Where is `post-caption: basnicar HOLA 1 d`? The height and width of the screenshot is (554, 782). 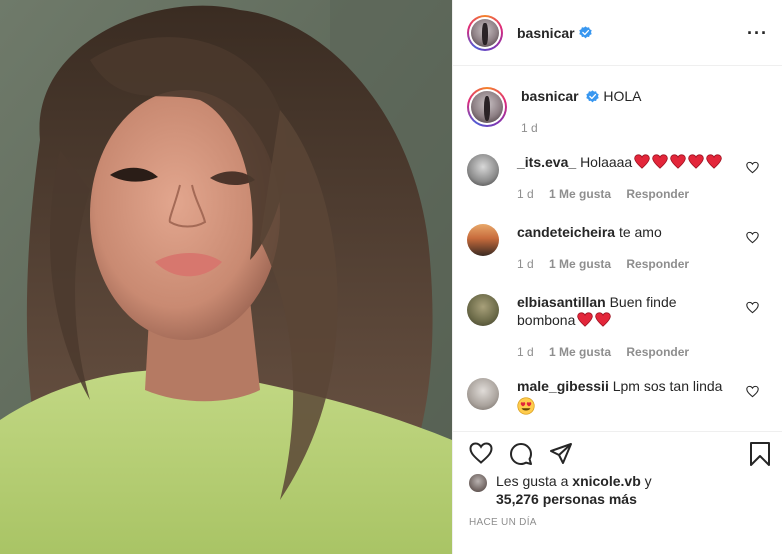
post-caption: basnicar HOLA 1 d is located at coordinates (618, 102).